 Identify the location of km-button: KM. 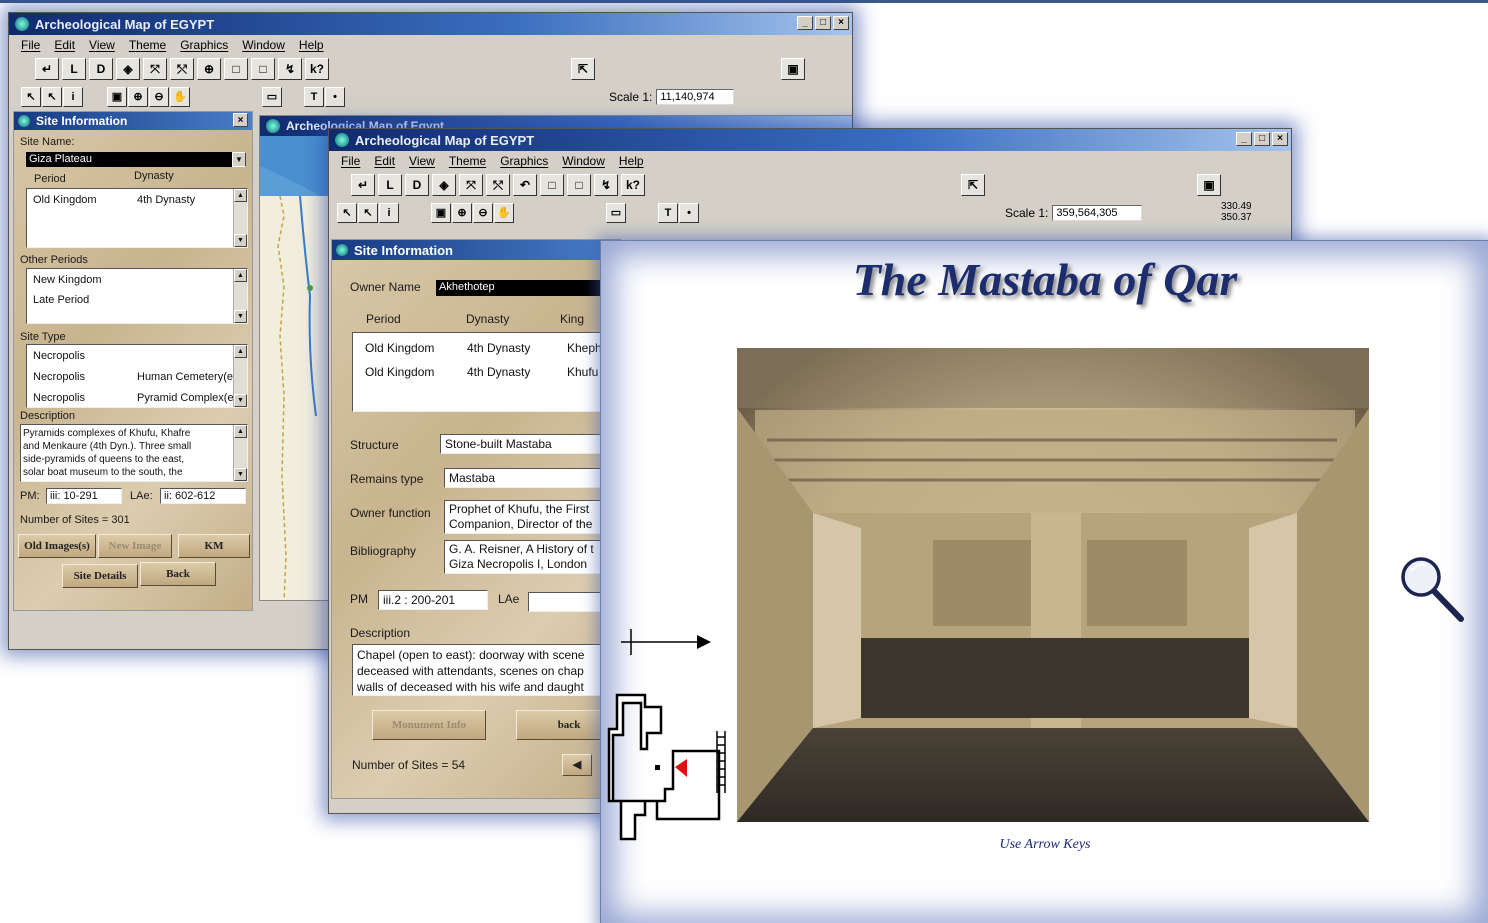
(214, 546).